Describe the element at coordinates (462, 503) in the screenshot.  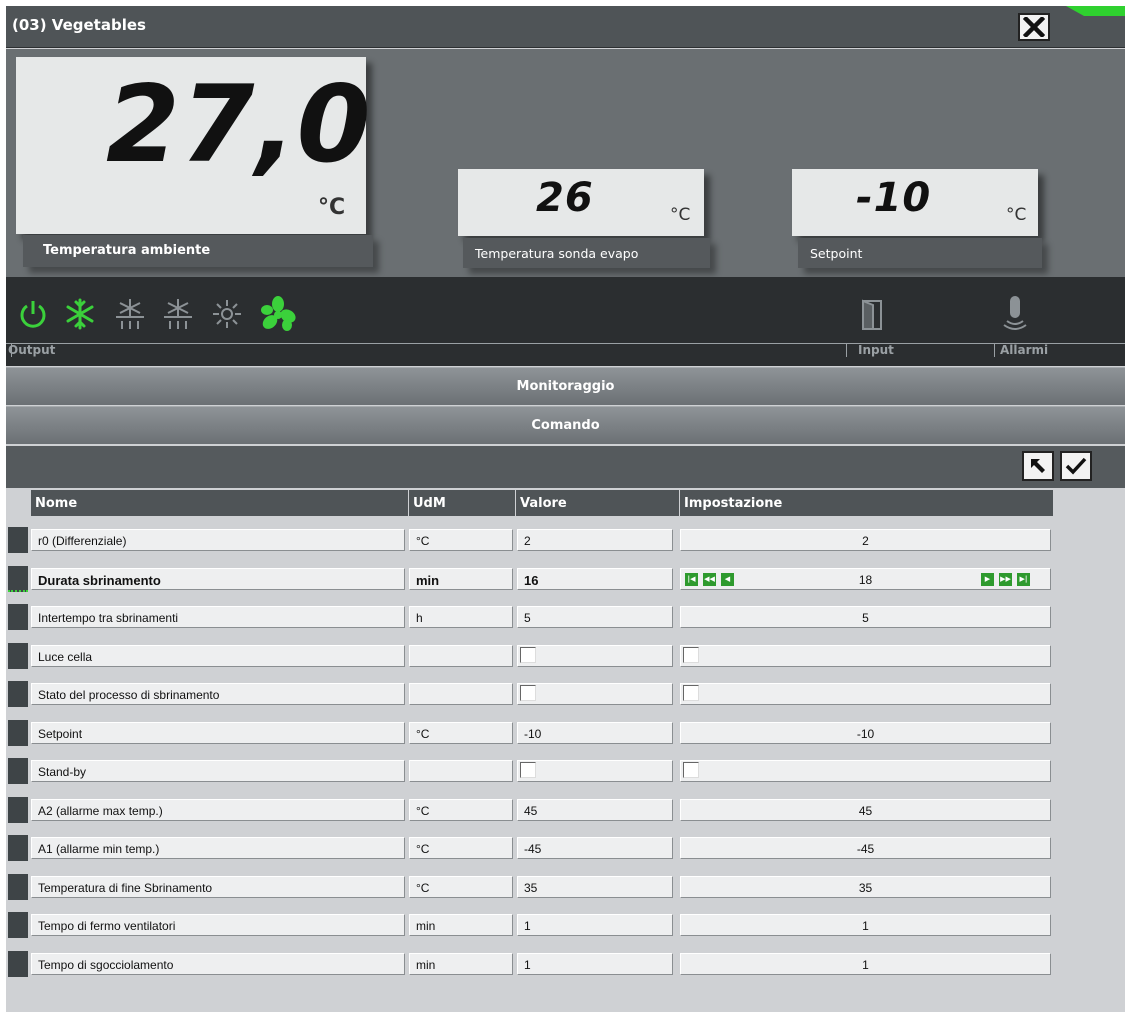
I see `header-unit: UdM` at that location.